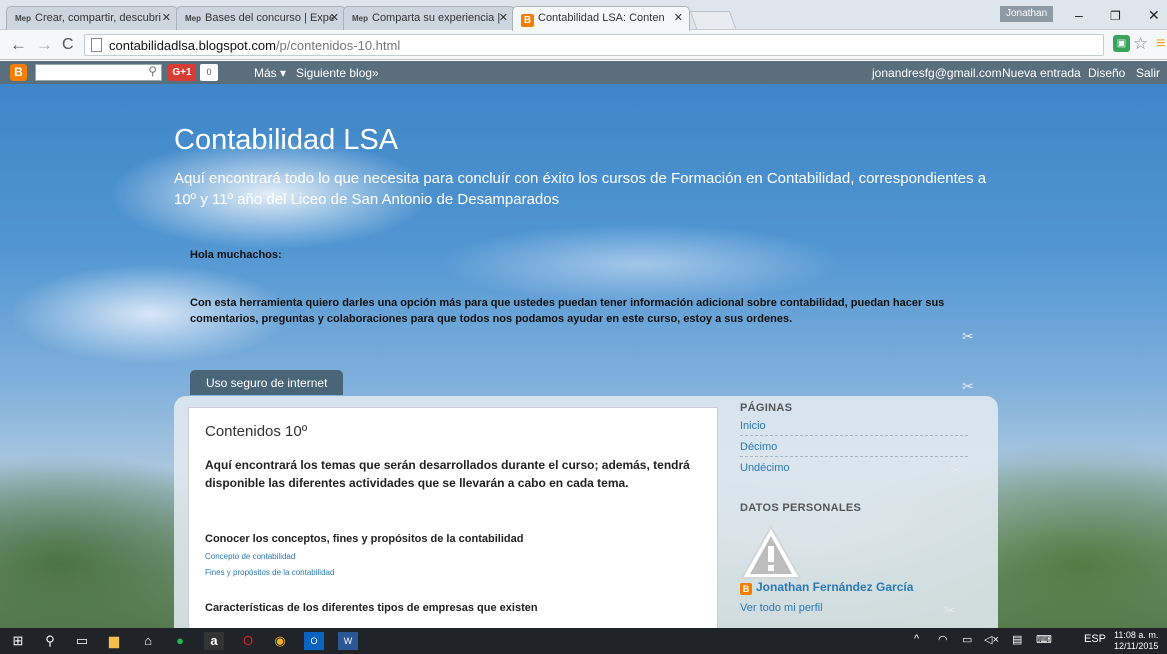 This screenshot has width=1167, height=654. Describe the element at coordinates (1079, 15) in the screenshot. I see `minimize-icon: –` at that location.